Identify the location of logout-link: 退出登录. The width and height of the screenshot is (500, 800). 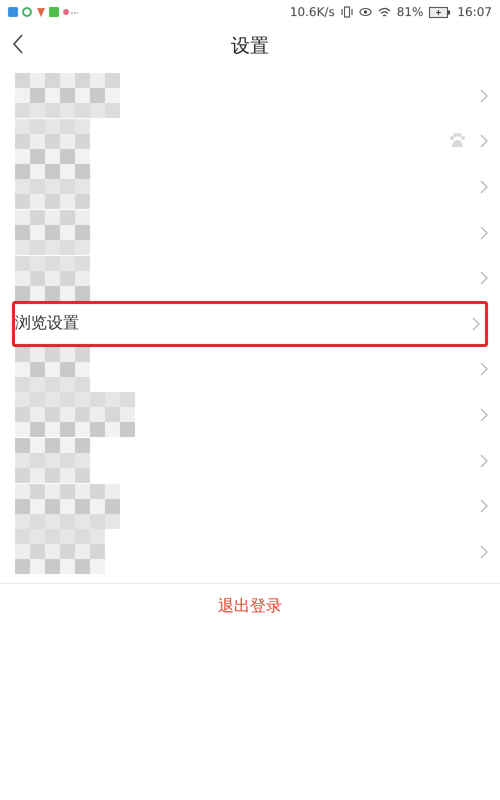
(250, 606).